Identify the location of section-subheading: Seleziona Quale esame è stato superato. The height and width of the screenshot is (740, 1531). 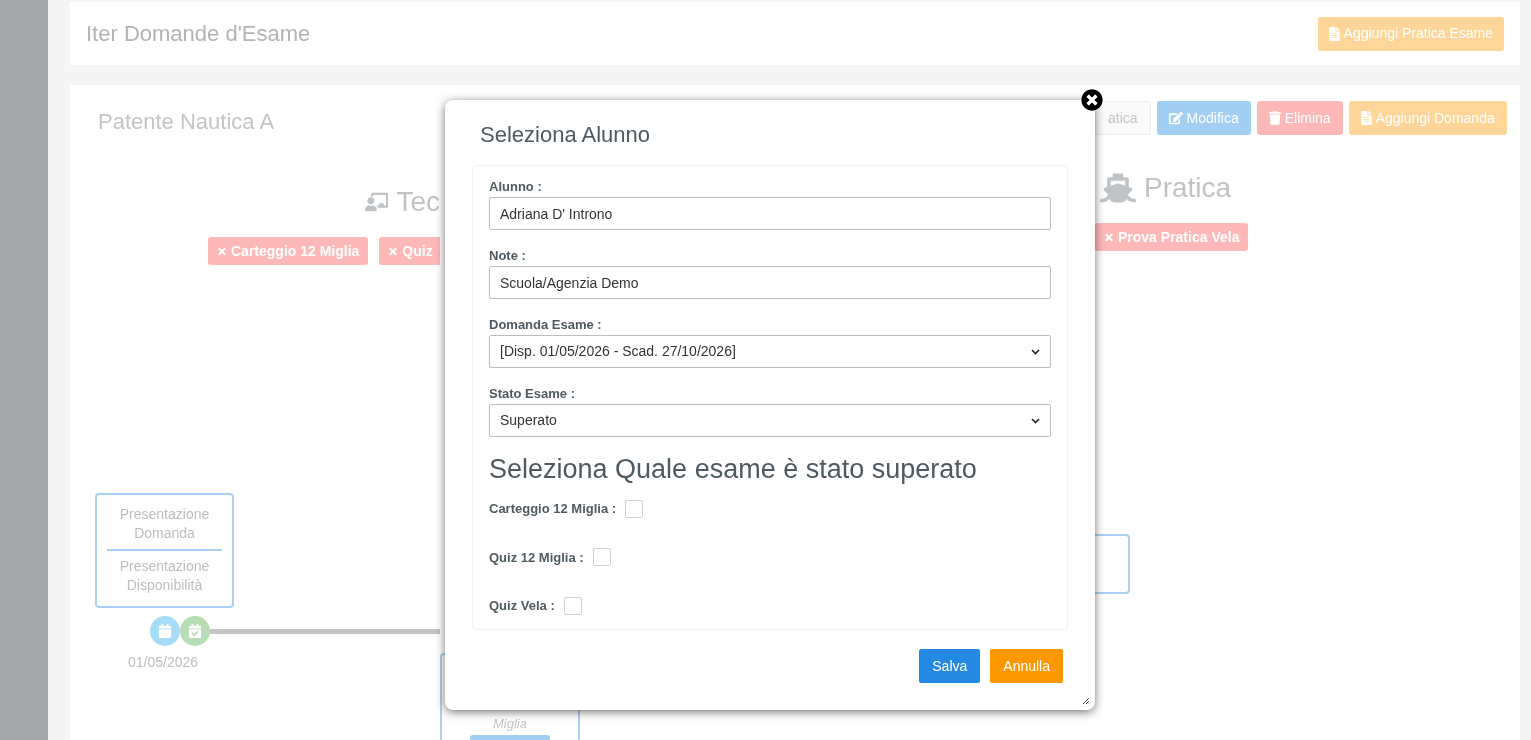
(733, 469).